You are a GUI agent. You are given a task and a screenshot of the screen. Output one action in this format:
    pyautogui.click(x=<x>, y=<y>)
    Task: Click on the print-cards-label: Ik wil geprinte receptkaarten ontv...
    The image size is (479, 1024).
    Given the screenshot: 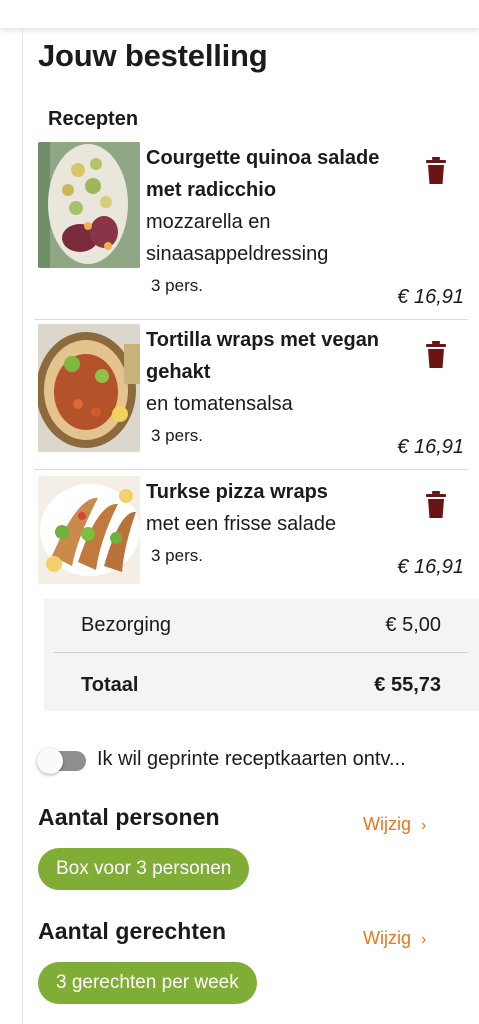 What is the action you would take?
    pyautogui.click(x=251, y=759)
    